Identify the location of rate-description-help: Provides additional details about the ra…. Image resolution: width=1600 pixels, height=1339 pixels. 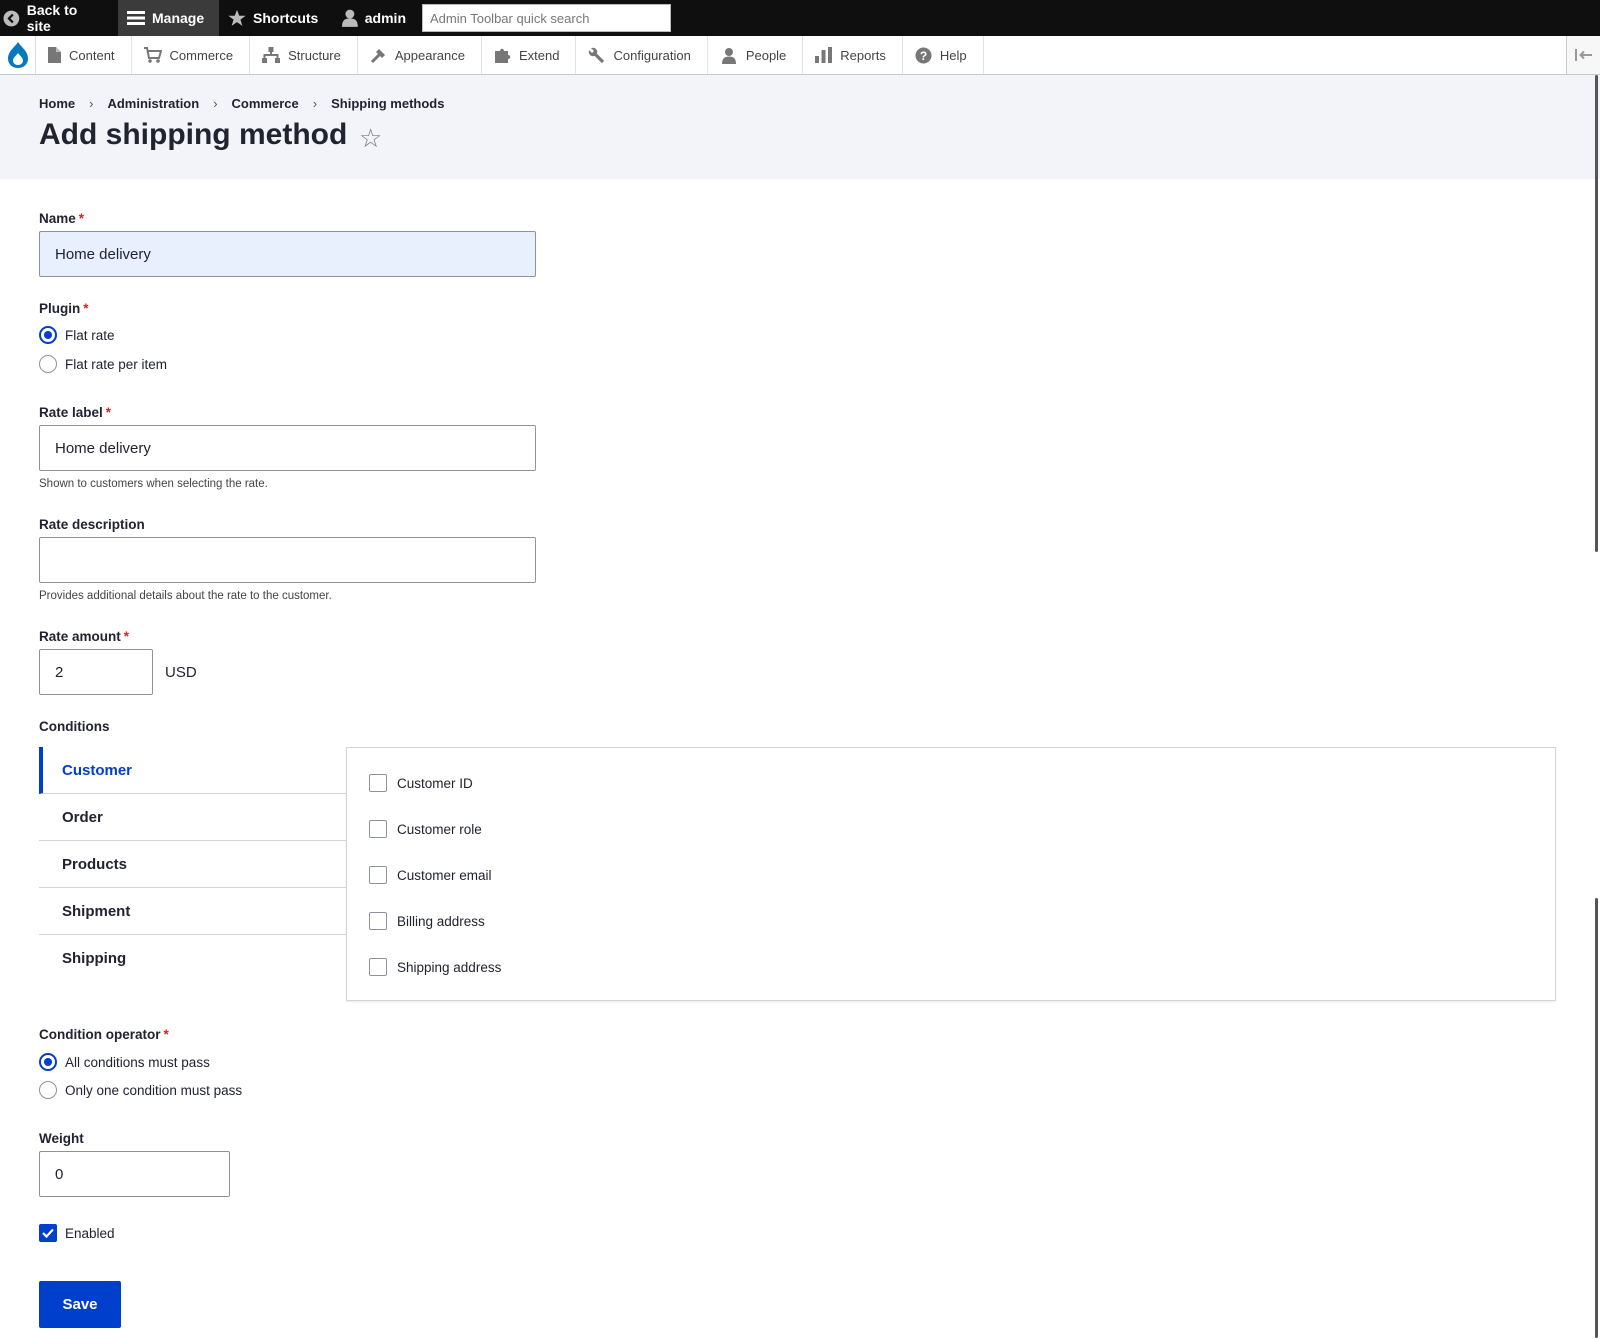
(185, 596).